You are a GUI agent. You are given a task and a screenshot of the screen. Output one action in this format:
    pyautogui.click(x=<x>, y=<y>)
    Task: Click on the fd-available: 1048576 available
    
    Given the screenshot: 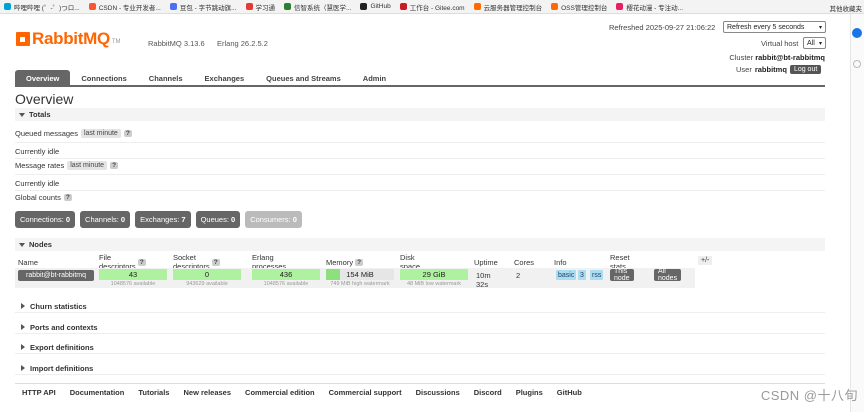 What is the action you would take?
    pyautogui.click(x=133, y=284)
    